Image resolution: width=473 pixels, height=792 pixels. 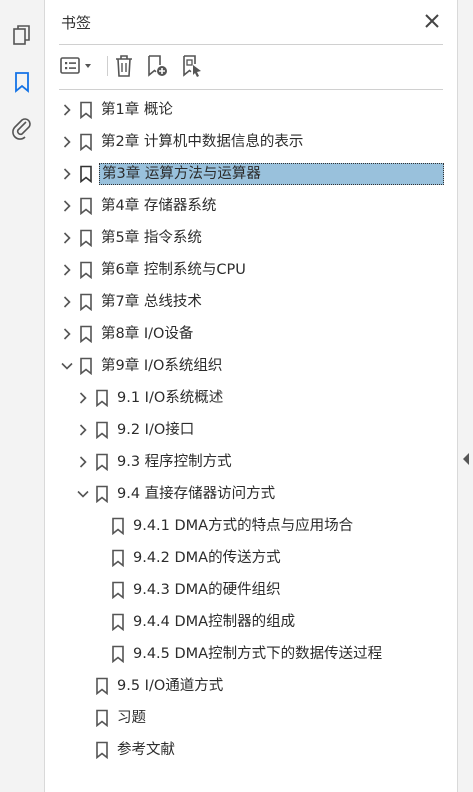 What do you see at coordinates (174, 462) in the screenshot?
I see `bookmark-label: 9.3 程序控制方式` at bounding box center [174, 462].